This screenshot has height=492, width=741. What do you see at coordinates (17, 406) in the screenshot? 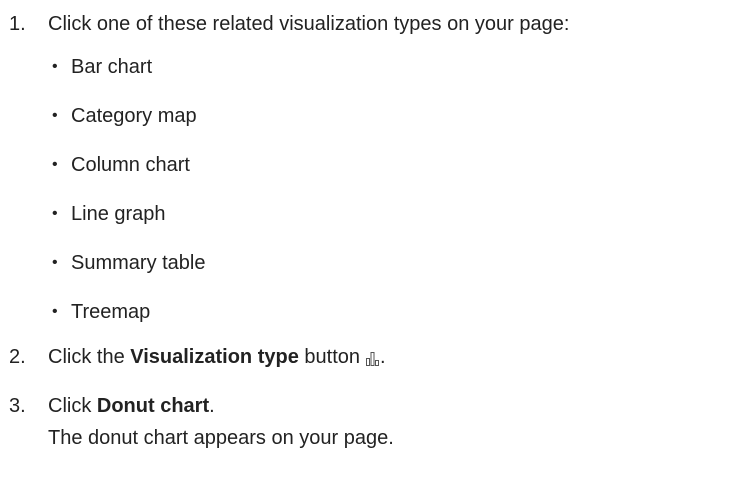
I see `step-number: 3.` at bounding box center [17, 406].